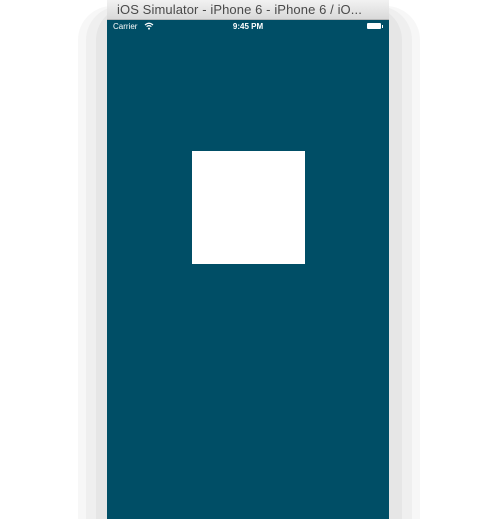 Image resolution: width=500 pixels, height=519 pixels. I want to click on ios-status-bar: Carrier 9:45 PM, so click(248, 27).